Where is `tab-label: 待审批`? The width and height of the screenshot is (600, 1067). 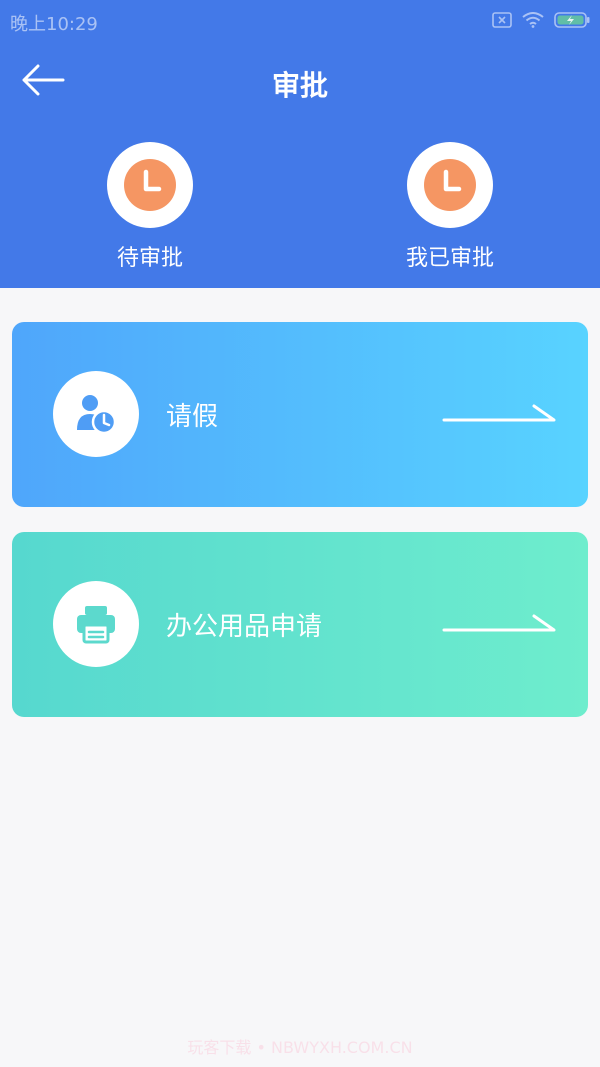 tab-label: 待审批 is located at coordinates (149, 258).